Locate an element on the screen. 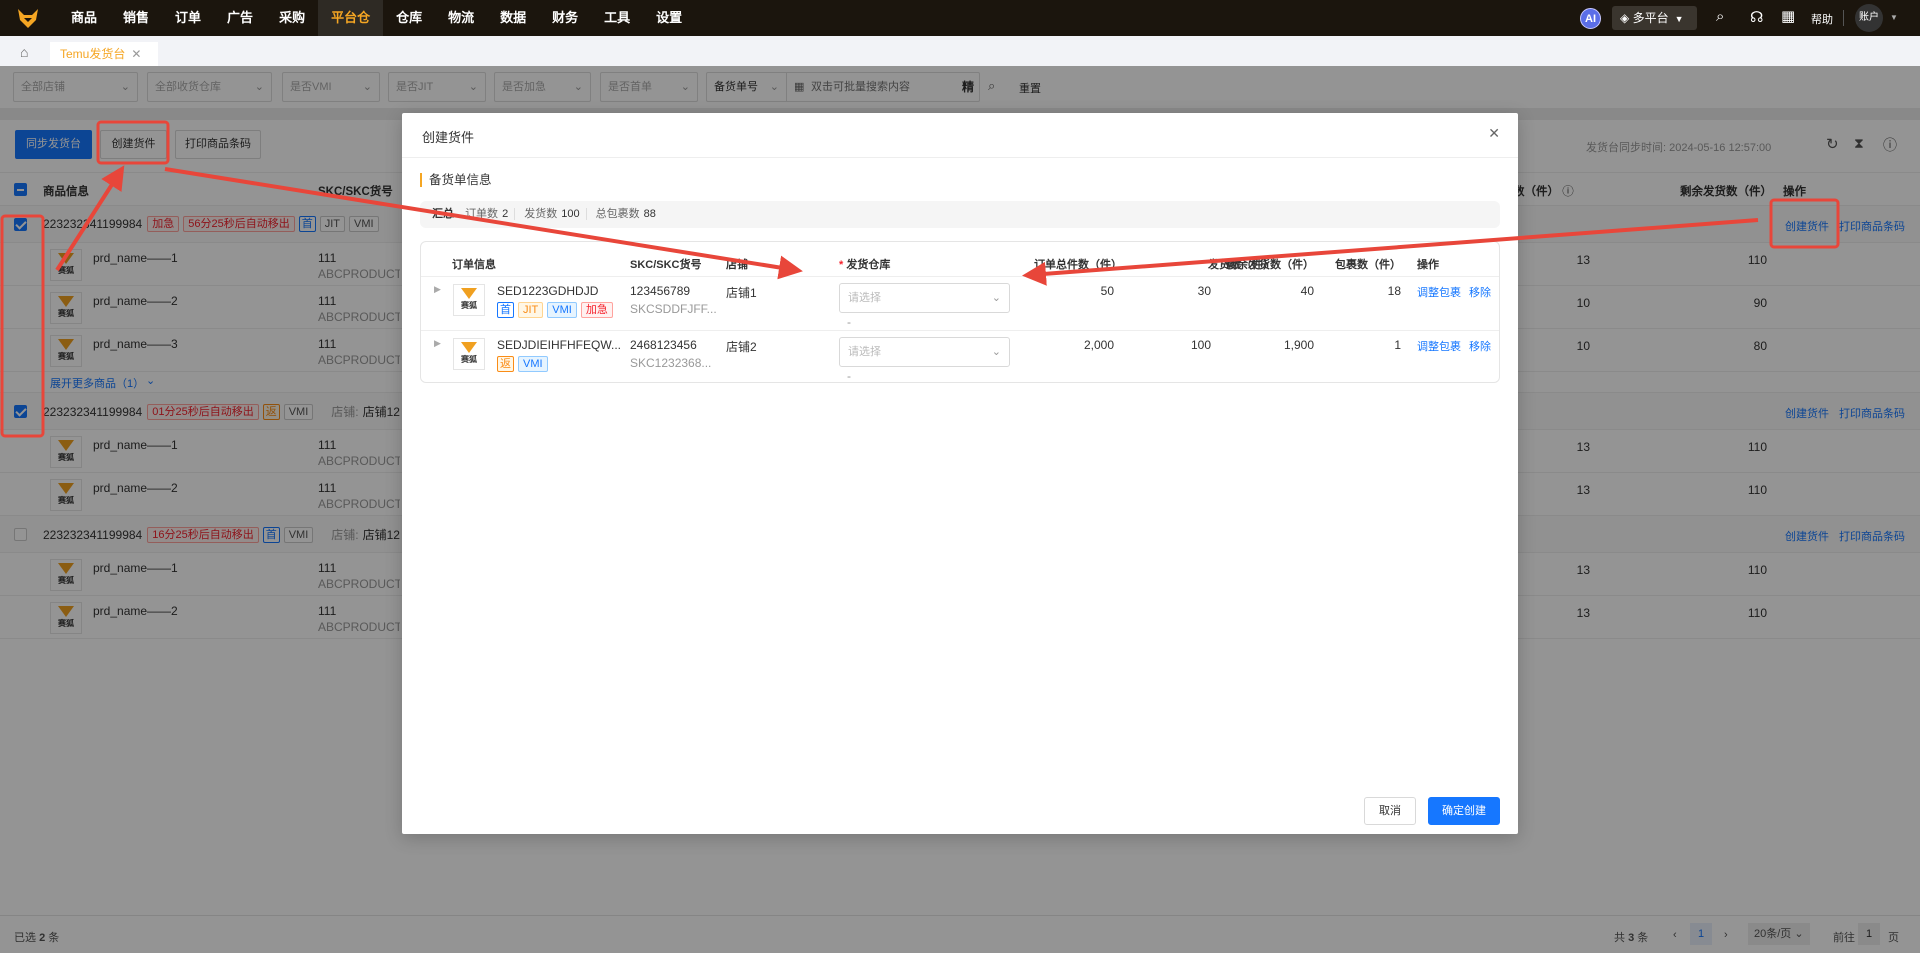 Image resolution: width=1920 pixels, height=953 pixels. ai-button: AI is located at coordinates (1590, 18).